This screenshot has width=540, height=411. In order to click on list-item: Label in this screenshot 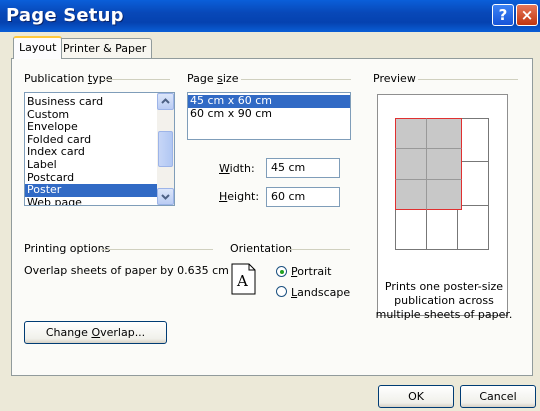, I will do `click(99, 165)`.